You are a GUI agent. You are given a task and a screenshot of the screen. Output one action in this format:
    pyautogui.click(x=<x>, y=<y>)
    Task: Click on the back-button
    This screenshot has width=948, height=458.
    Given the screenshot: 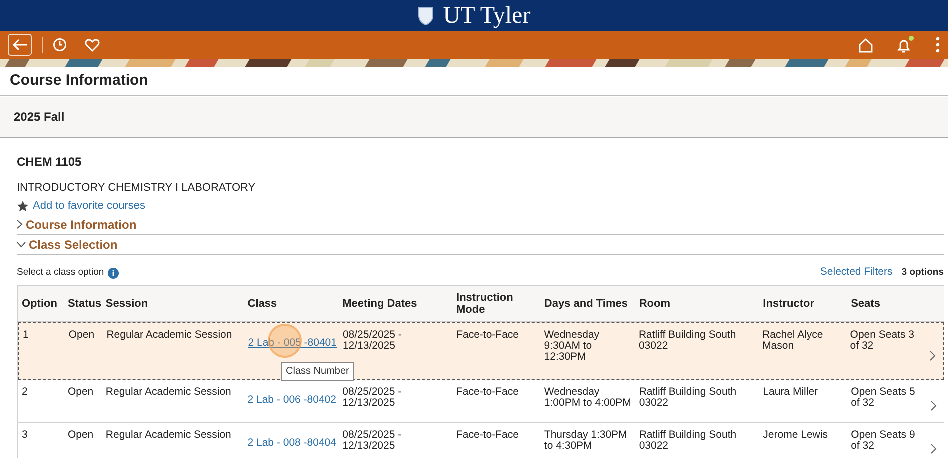 What is the action you would take?
    pyautogui.click(x=20, y=45)
    